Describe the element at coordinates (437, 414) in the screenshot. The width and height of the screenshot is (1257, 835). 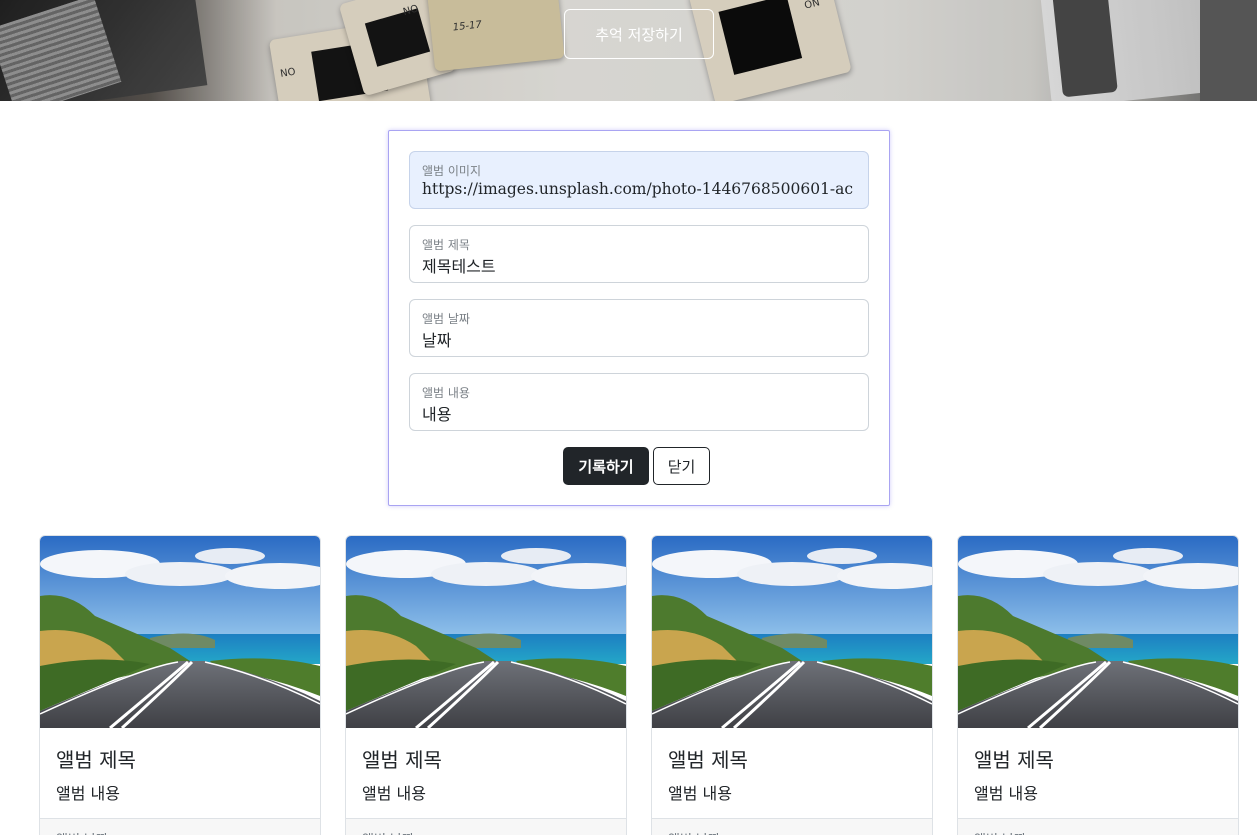
I see `album-content-value: 내용` at that location.